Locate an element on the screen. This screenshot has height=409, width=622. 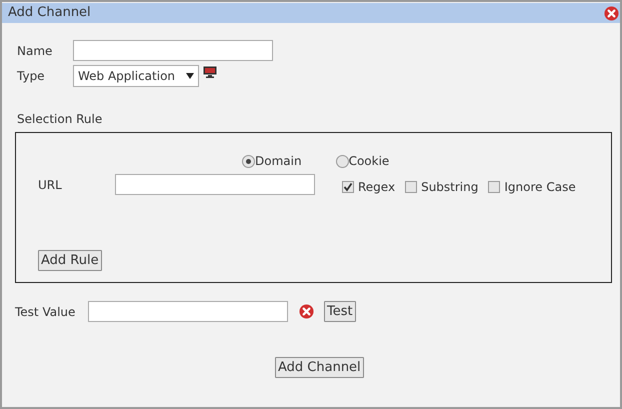
radio-option: Domain is located at coordinates (272, 161).